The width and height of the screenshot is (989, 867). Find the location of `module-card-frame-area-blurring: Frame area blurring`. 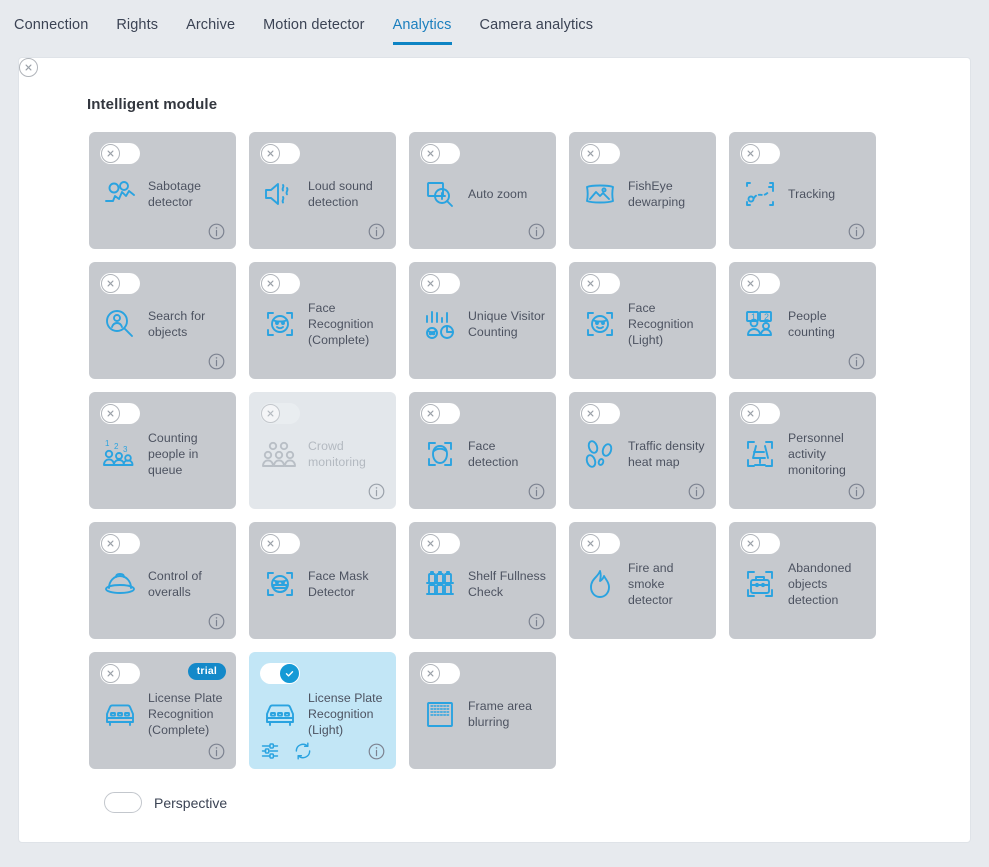

module-card-frame-area-blurring: Frame area blurring is located at coordinates (482, 710).